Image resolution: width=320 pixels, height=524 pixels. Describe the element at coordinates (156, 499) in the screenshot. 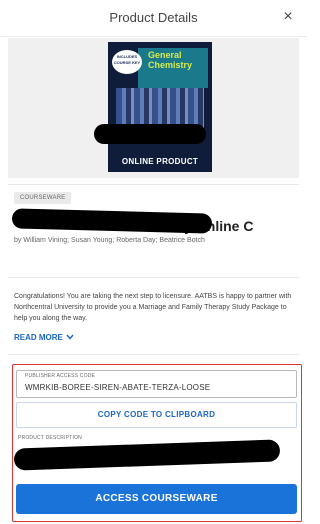

I see `access-courseware-button: ACCESS COURSEWARE` at that location.